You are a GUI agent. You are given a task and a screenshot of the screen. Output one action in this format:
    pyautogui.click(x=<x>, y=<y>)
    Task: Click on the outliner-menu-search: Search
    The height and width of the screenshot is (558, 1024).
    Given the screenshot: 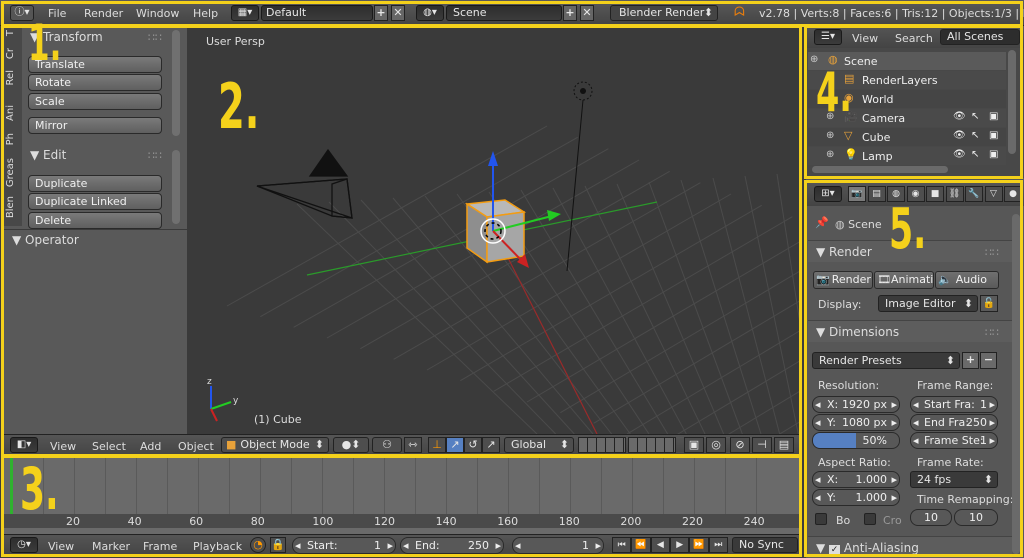 What is the action you would take?
    pyautogui.click(x=914, y=38)
    